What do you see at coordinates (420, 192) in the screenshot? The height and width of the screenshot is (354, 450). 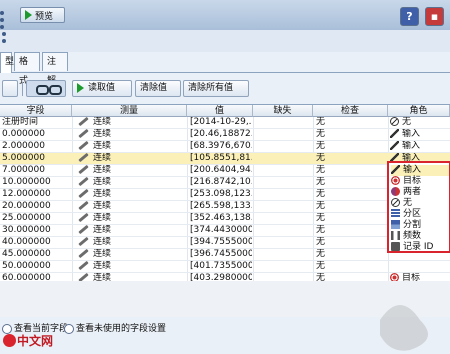 I see `role-option: 两者` at bounding box center [420, 192].